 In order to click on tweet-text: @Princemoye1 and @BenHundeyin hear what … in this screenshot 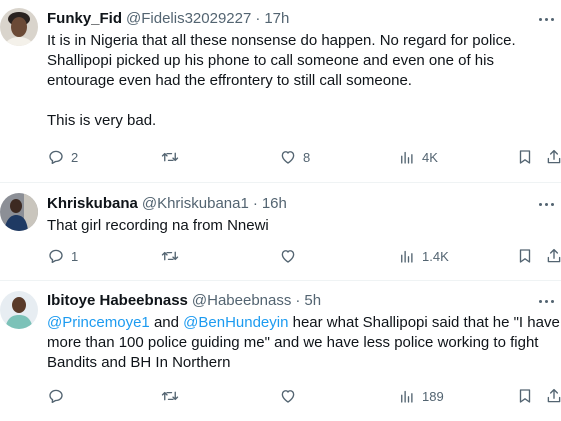, I will do `click(304, 343)`.